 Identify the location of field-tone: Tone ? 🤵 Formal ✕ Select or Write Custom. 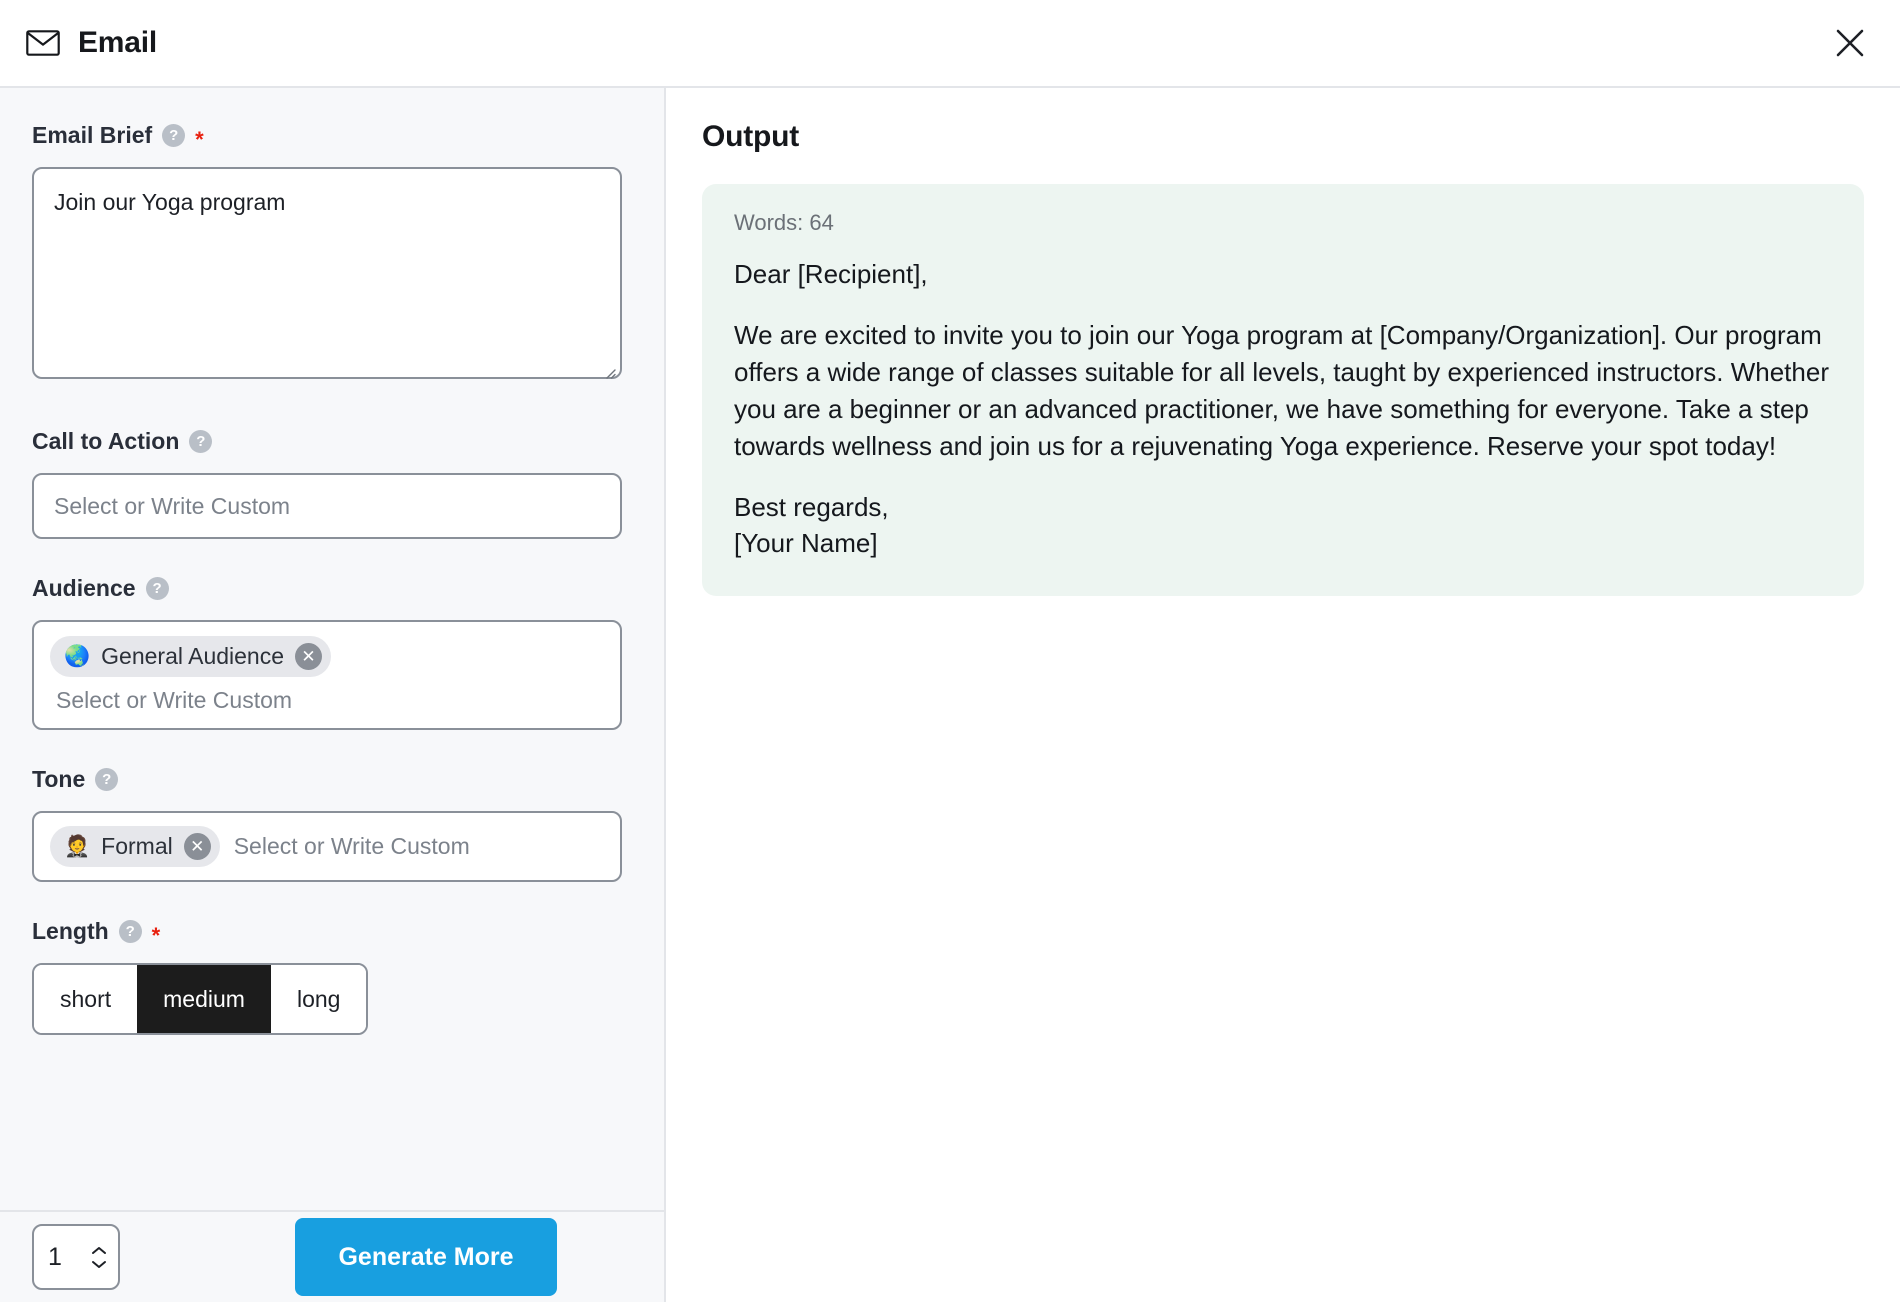
(332, 824).